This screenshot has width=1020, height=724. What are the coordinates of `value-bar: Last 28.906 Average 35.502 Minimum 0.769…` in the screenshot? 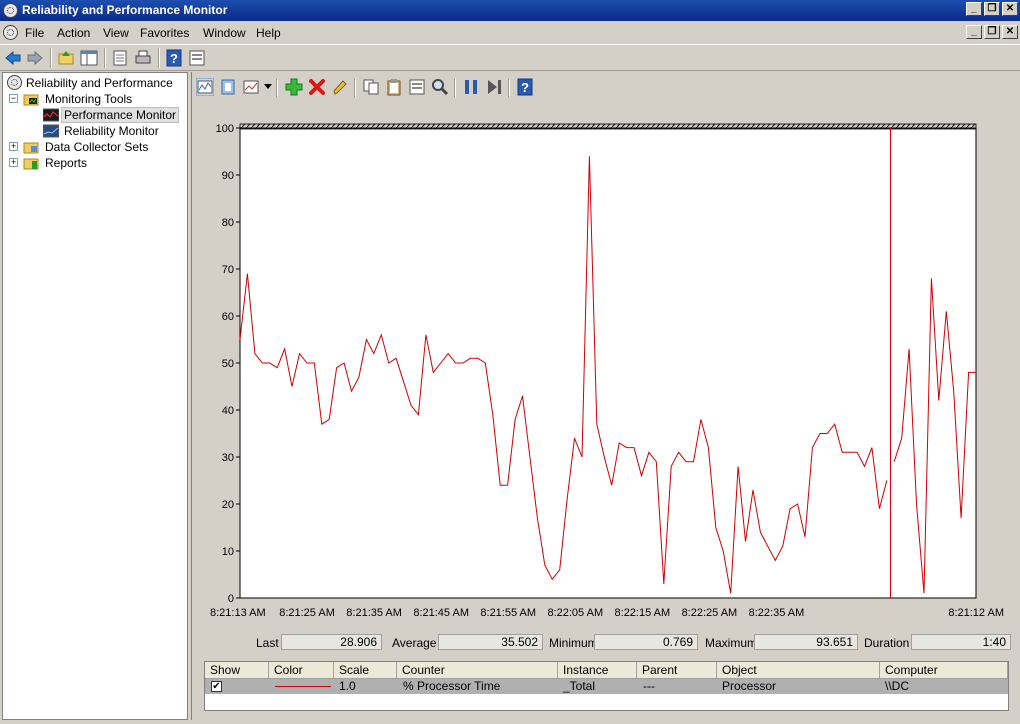 It's located at (606, 644).